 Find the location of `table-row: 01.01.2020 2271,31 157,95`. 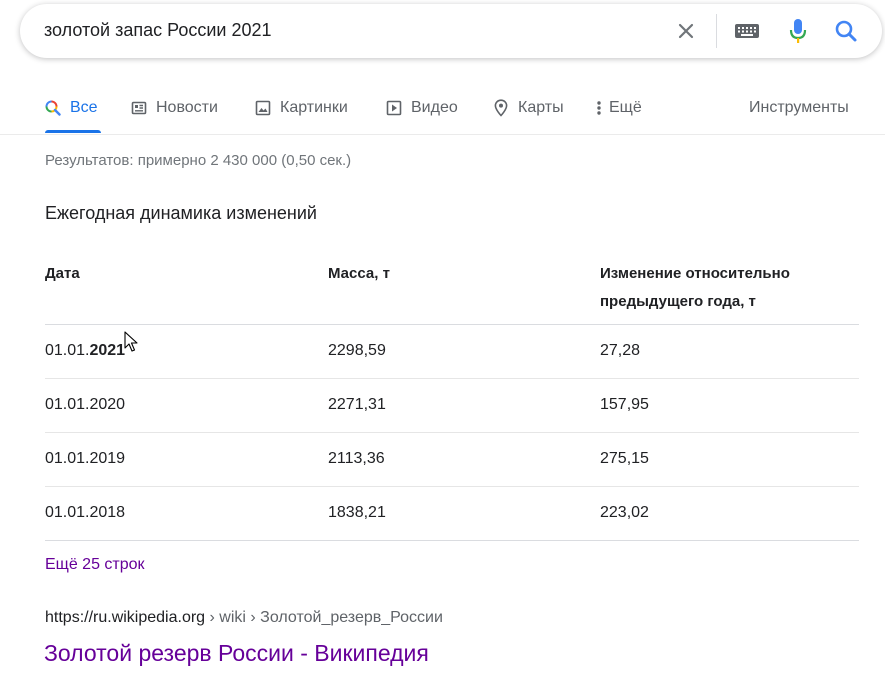

table-row: 01.01.2020 2271,31 157,95 is located at coordinates (452, 406).